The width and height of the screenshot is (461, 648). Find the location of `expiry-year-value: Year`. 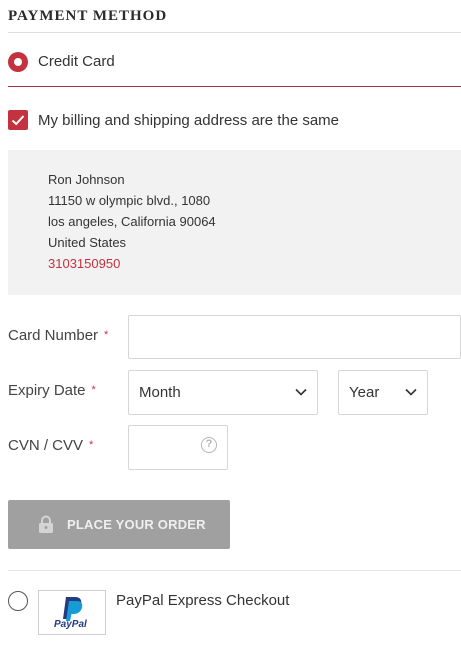

expiry-year-value: Year is located at coordinates (364, 392).